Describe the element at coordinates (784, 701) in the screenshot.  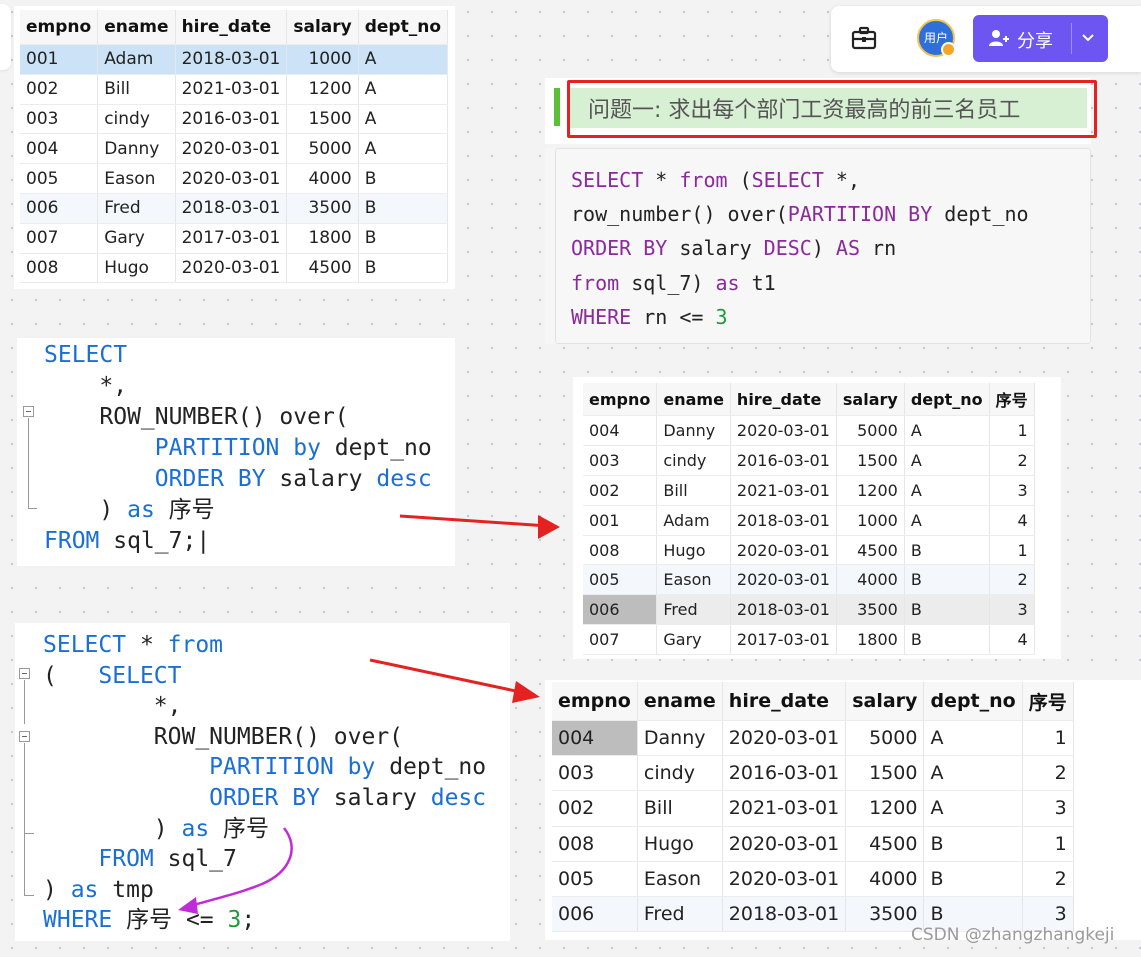
I see `column-header: hire_date` at that location.